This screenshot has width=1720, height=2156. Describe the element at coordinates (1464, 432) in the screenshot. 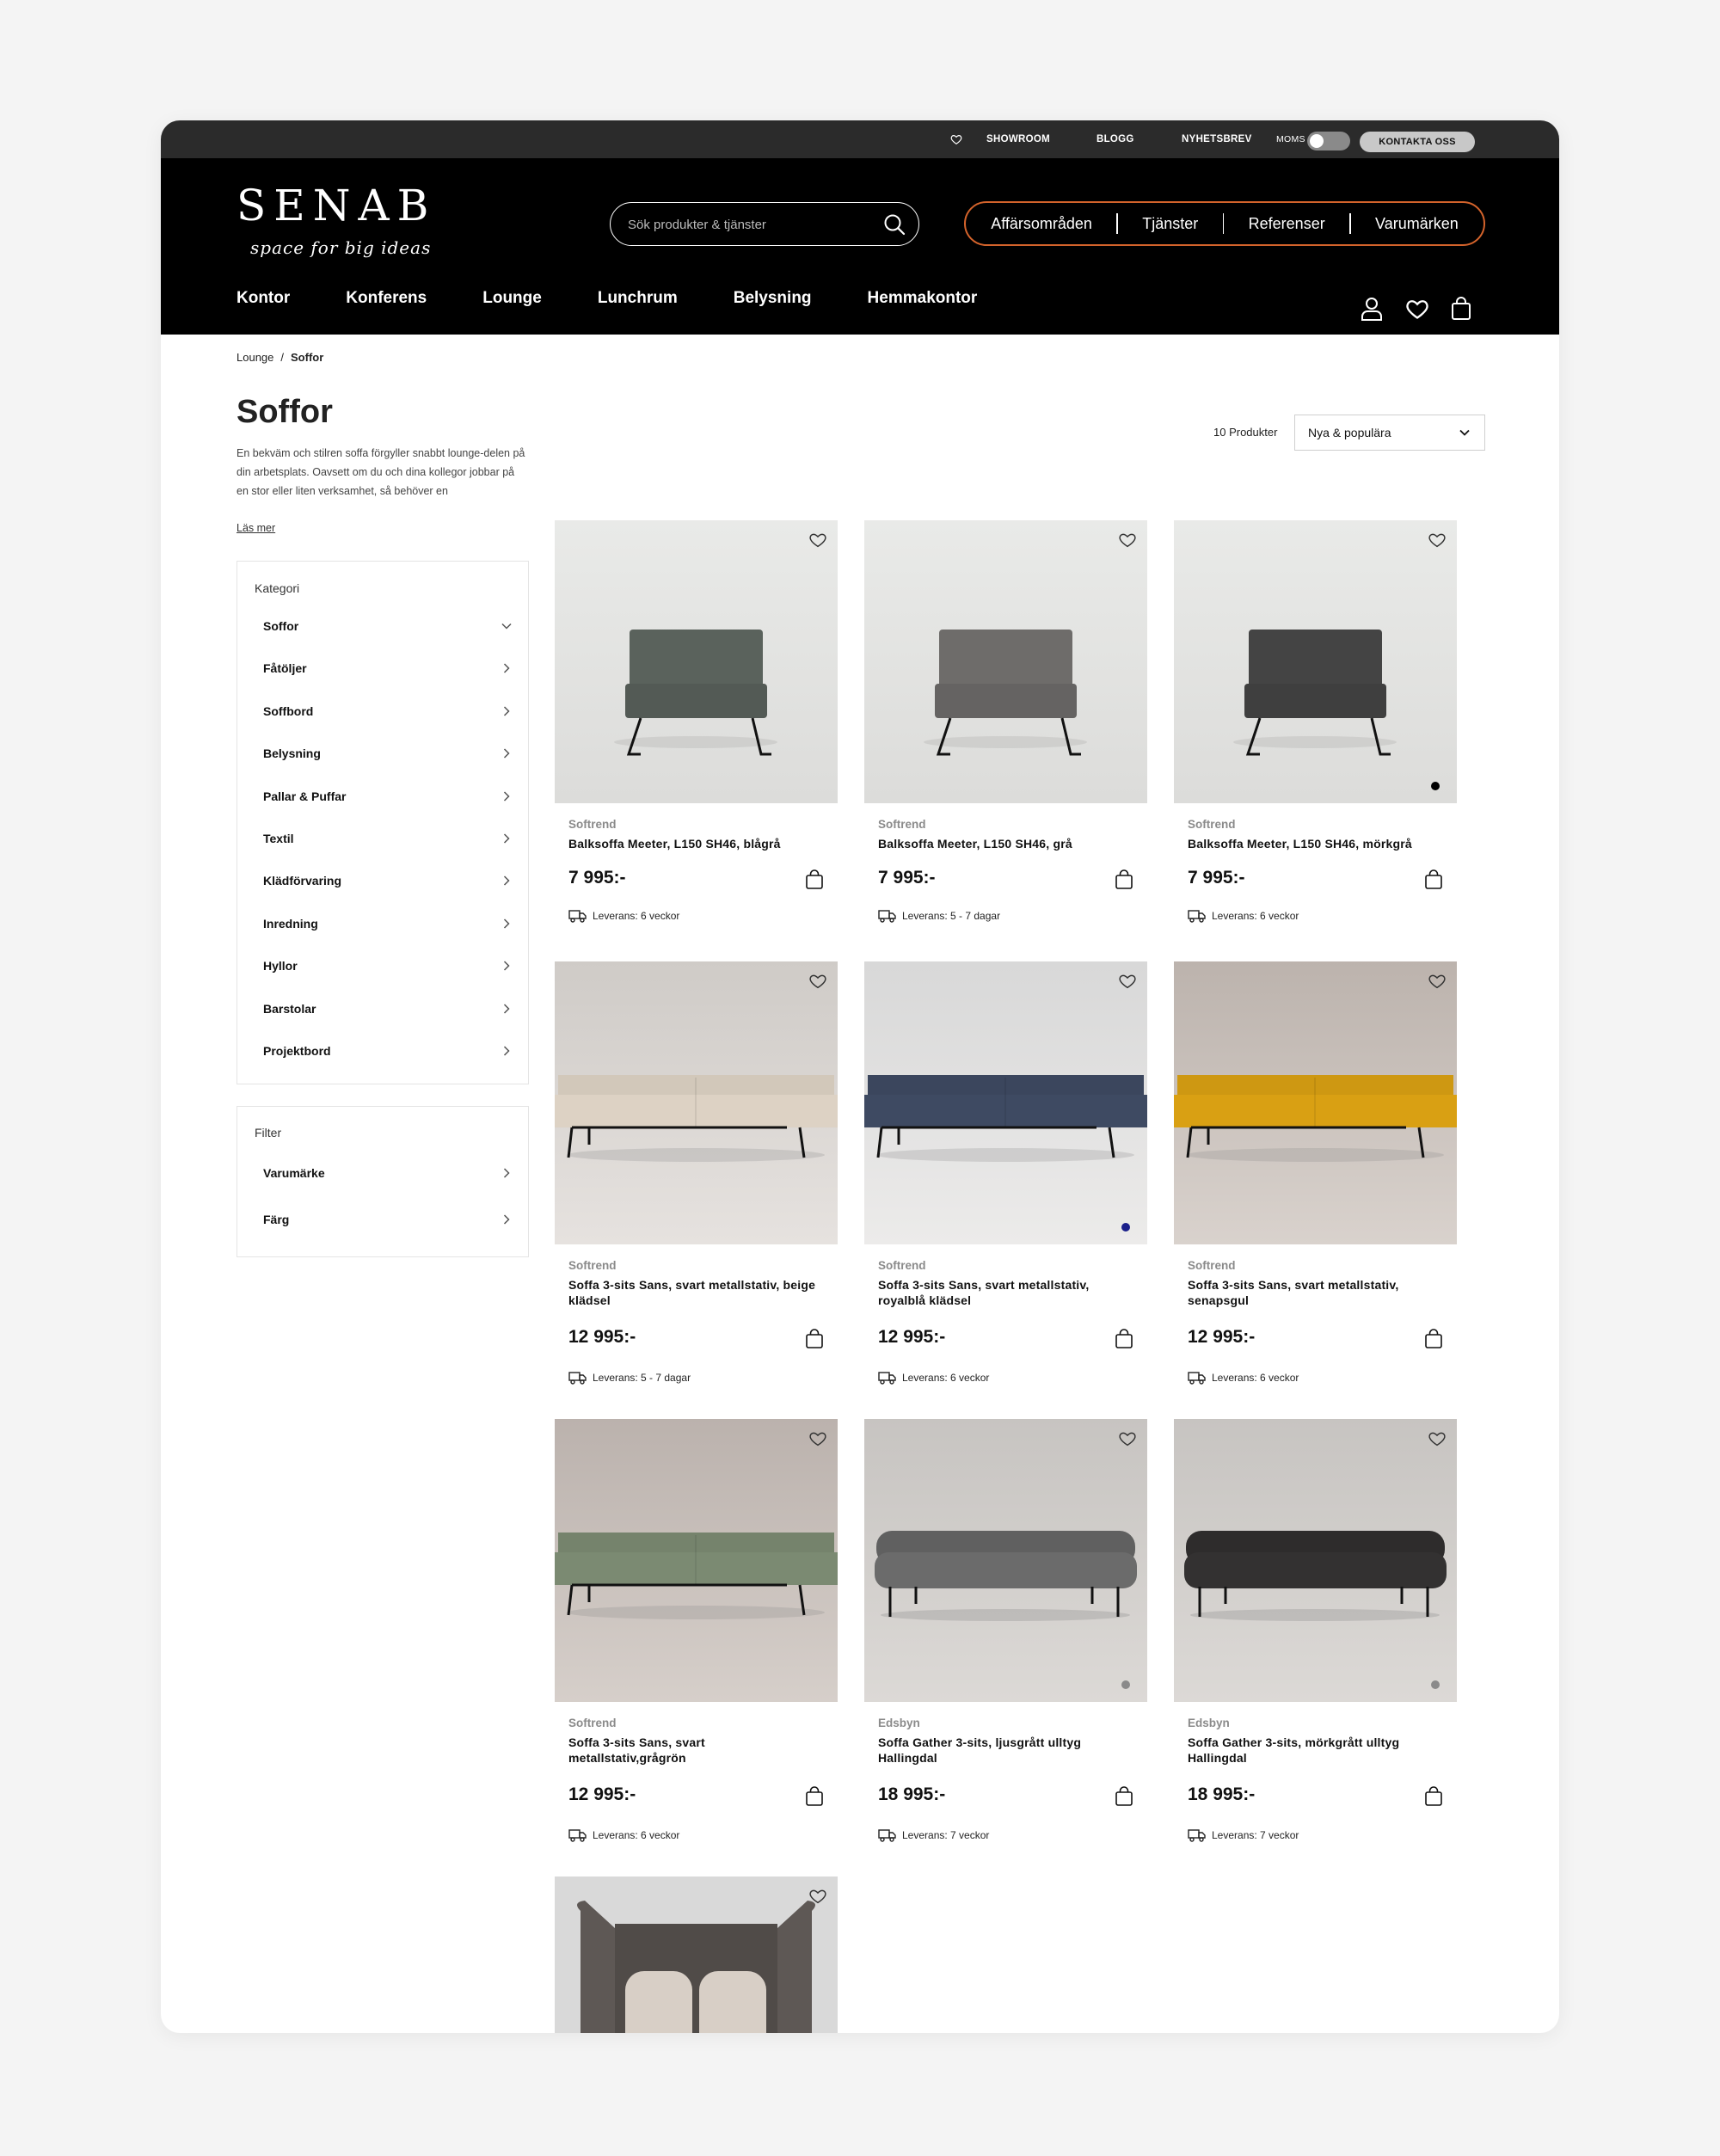

I see `chevron-down-icon` at that location.